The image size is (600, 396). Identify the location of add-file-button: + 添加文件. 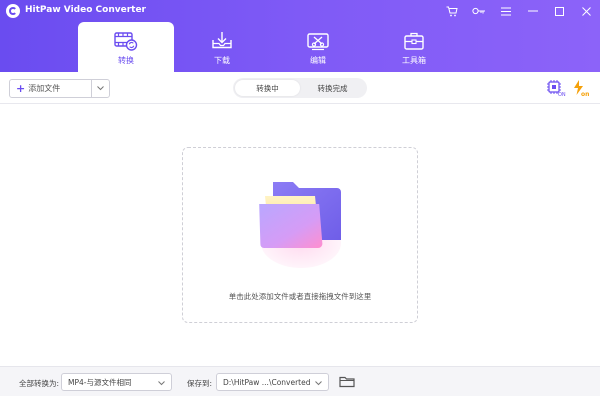
(59, 88).